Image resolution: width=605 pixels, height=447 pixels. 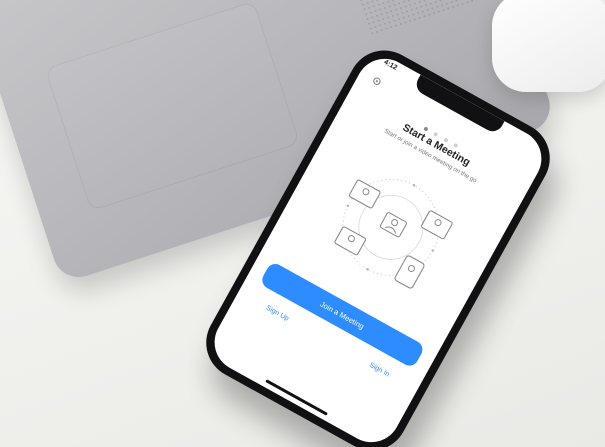 I want to click on home-indicator, so click(x=296, y=397).